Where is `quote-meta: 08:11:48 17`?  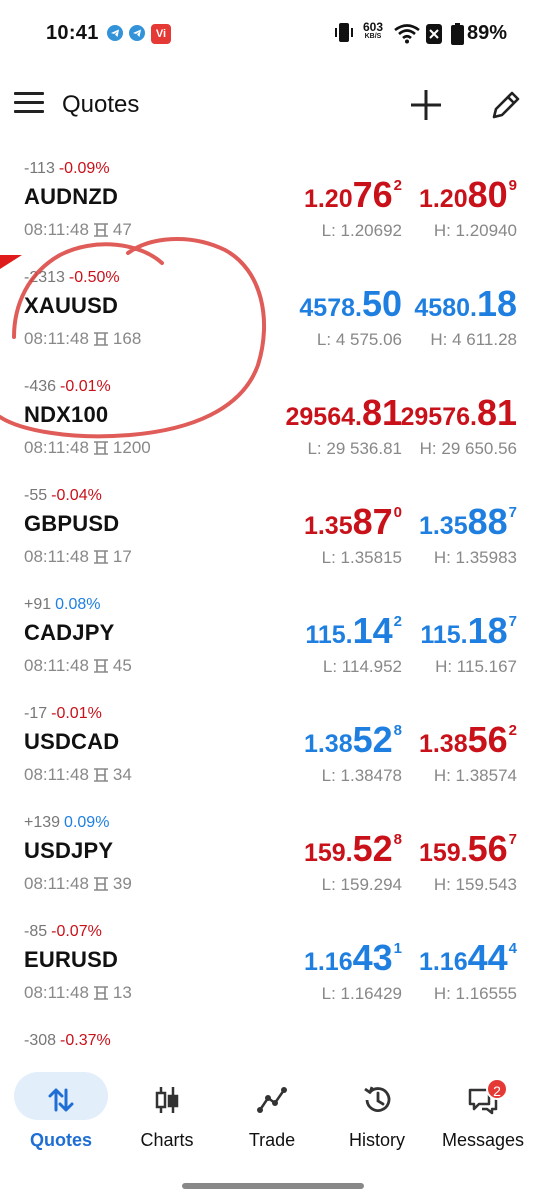 quote-meta: 08:11:48 17 is located at coordinates (78, 557).